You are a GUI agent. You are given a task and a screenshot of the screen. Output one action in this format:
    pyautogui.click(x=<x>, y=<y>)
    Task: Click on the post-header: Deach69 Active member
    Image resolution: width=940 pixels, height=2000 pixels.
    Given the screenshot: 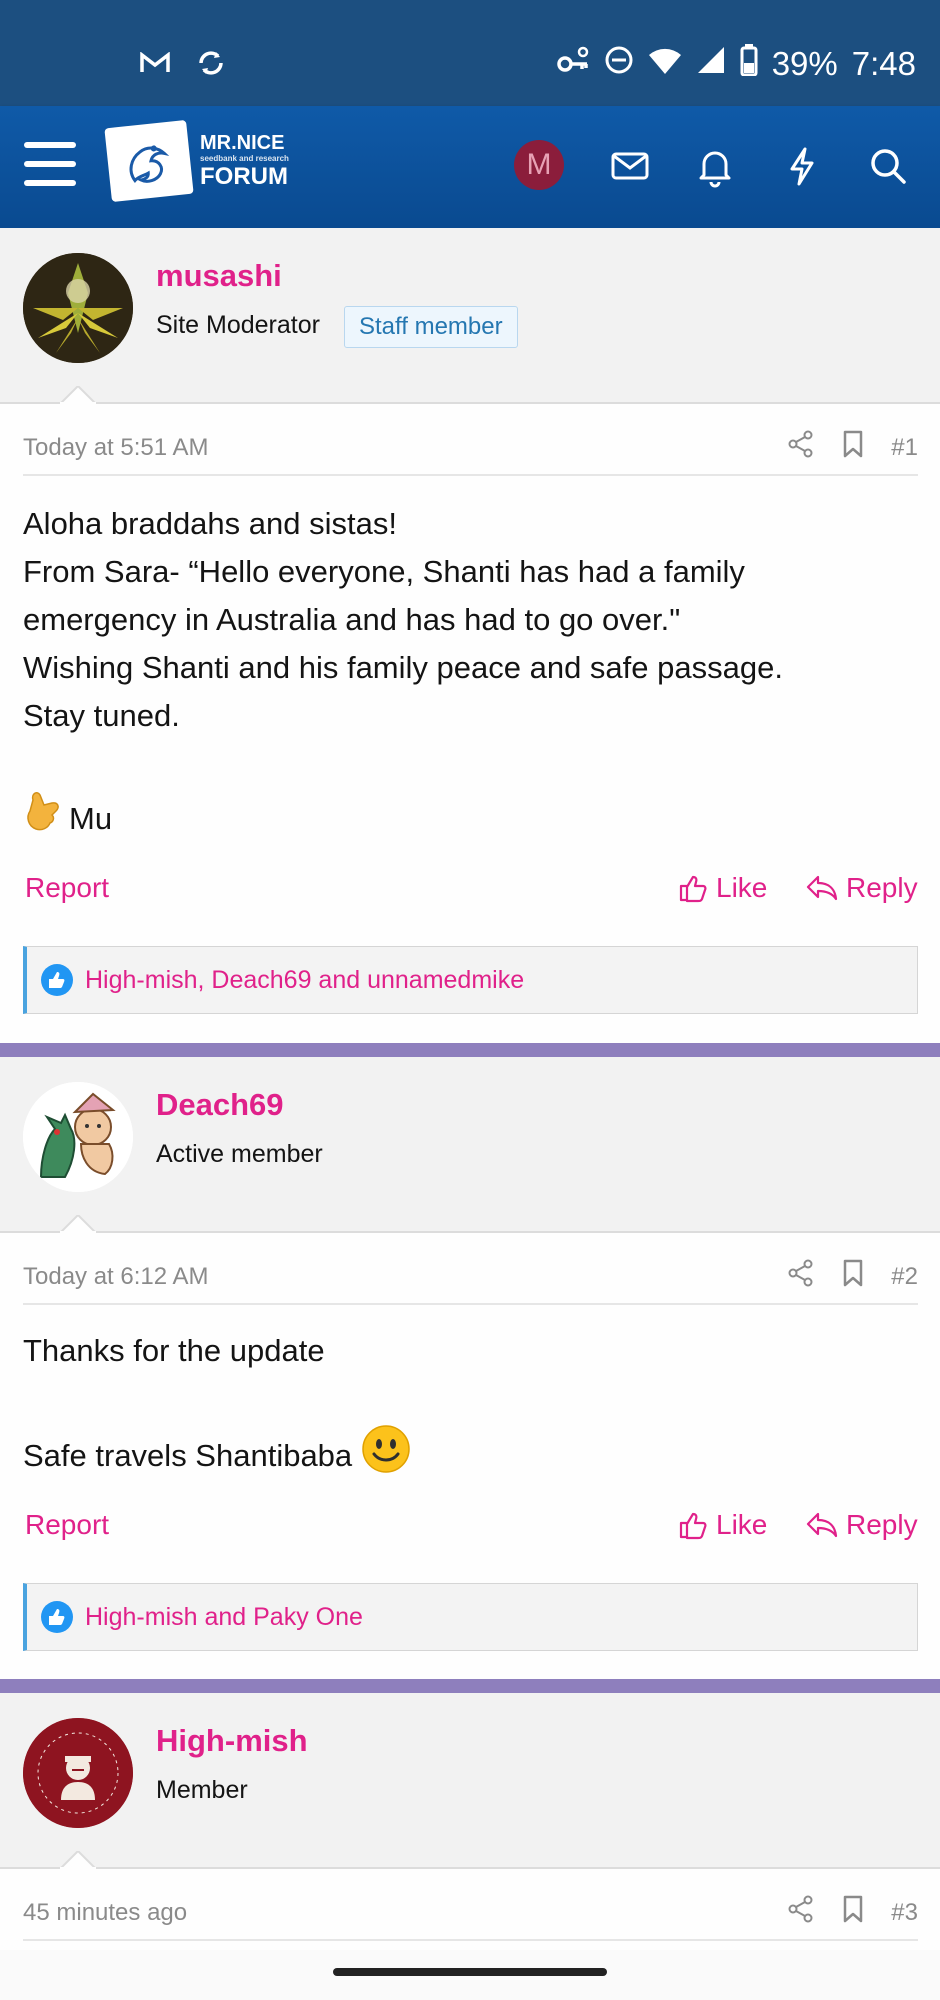 What is the action you would take?
    pyautogui.click(x=470, y=1145)
    